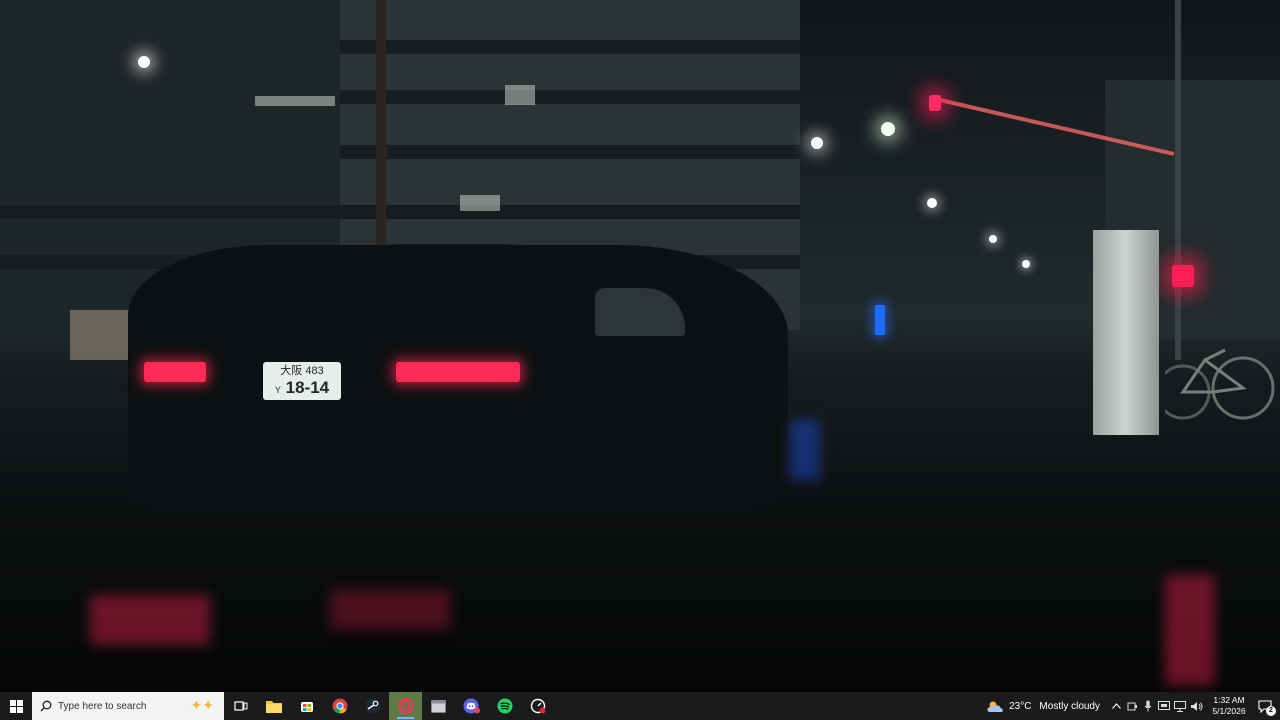  Describe the element at coordinates (1229, 700) in the screenshot. I see `clock-time: 1:32 AM` at that location.